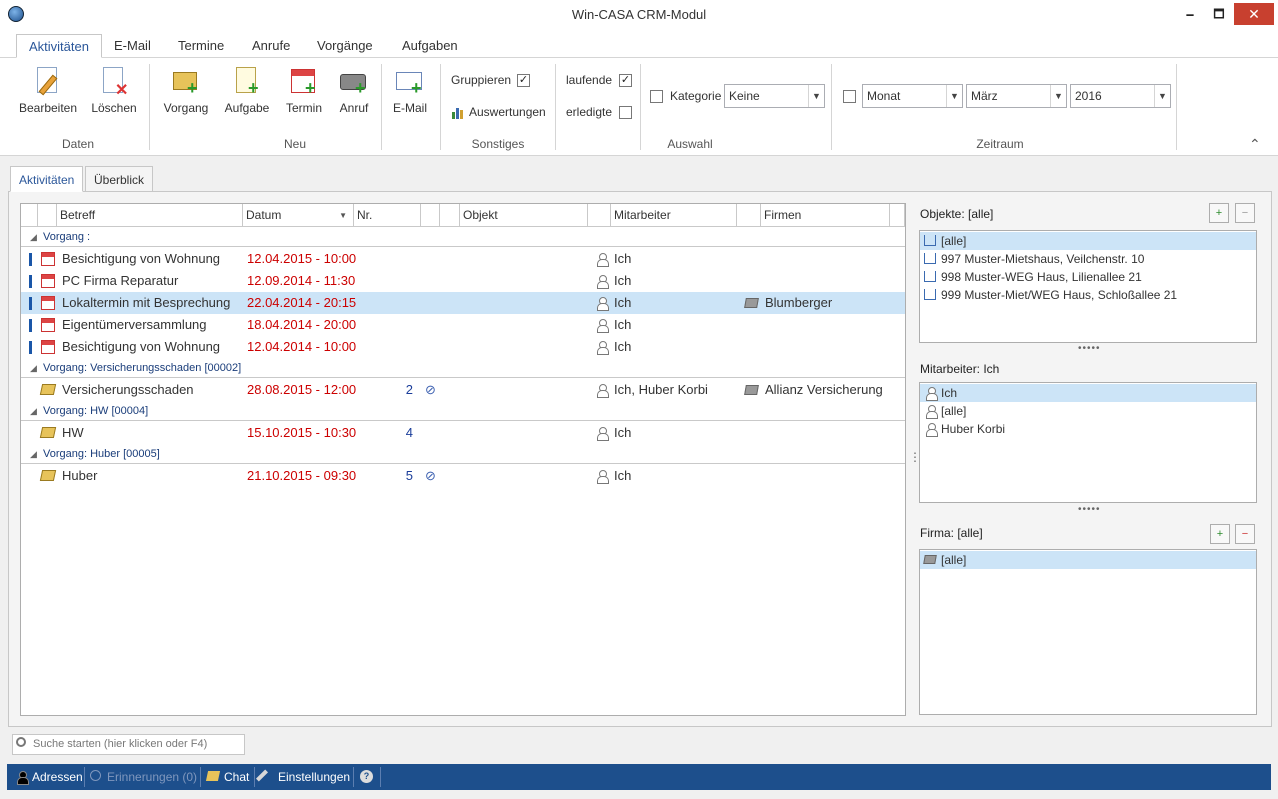 The image size is (1278, 799). I want to click on anruf-button: + Anruf, so click(354, 90).